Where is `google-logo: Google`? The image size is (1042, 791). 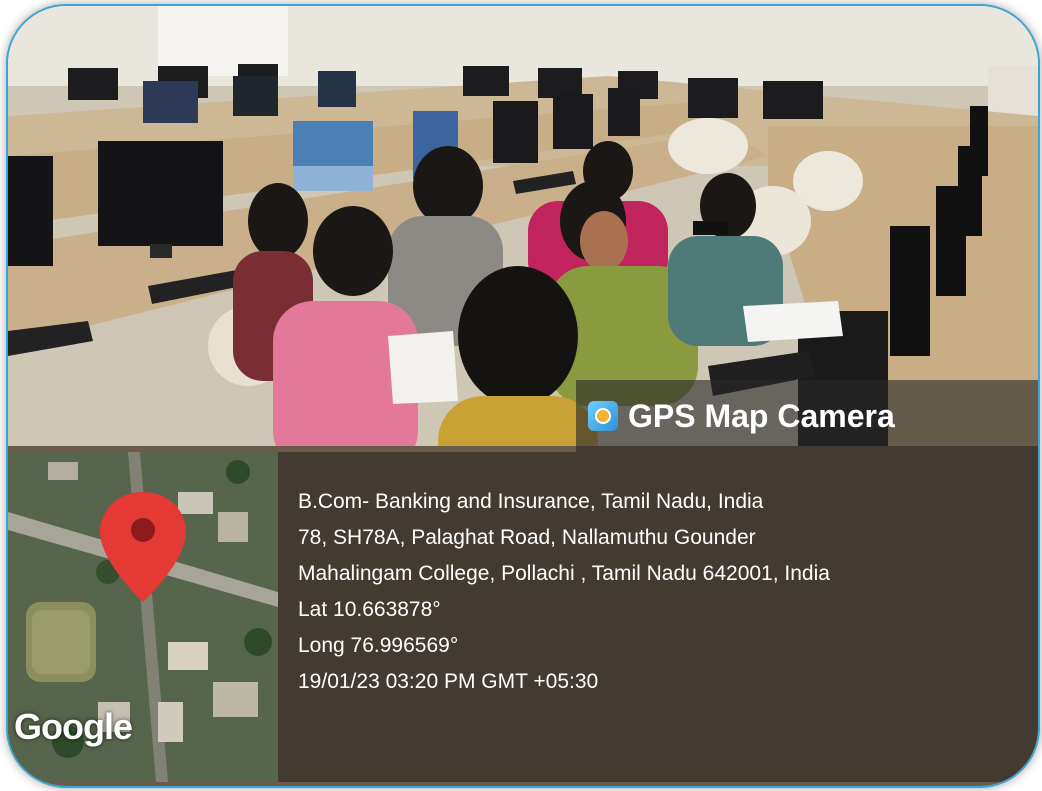
google-logo: Google is located at coordinates (73, 726).